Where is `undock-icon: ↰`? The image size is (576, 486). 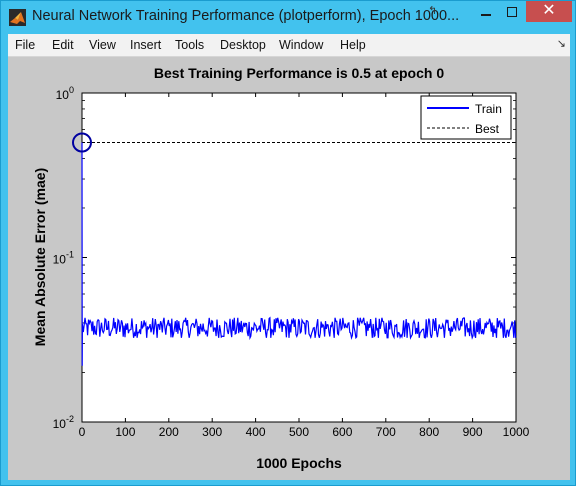 undock-icon: ↰ is located at coordinates (432, 10).